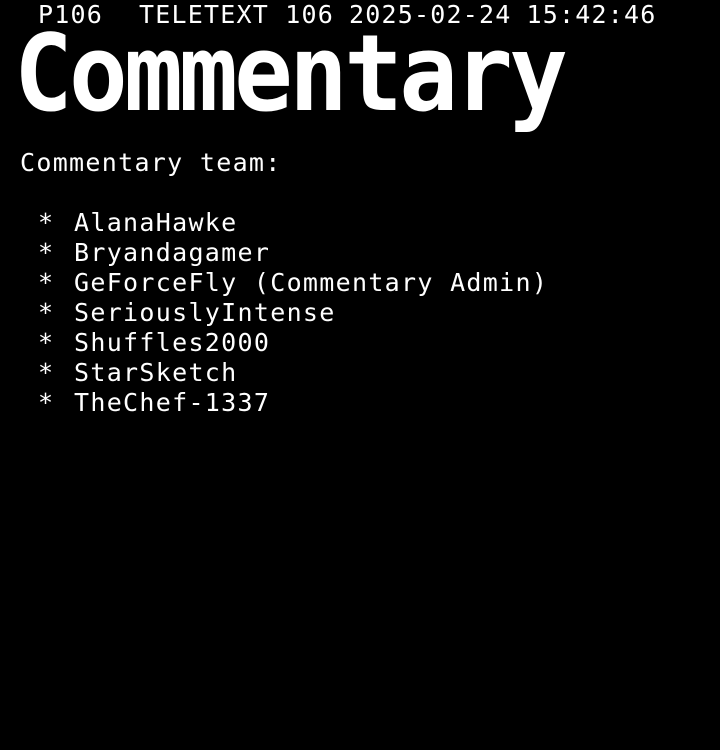 The width and height of the screenshot is (720, 750). I want to click on team-member-name: AlanaHawke, so click(156, 222).